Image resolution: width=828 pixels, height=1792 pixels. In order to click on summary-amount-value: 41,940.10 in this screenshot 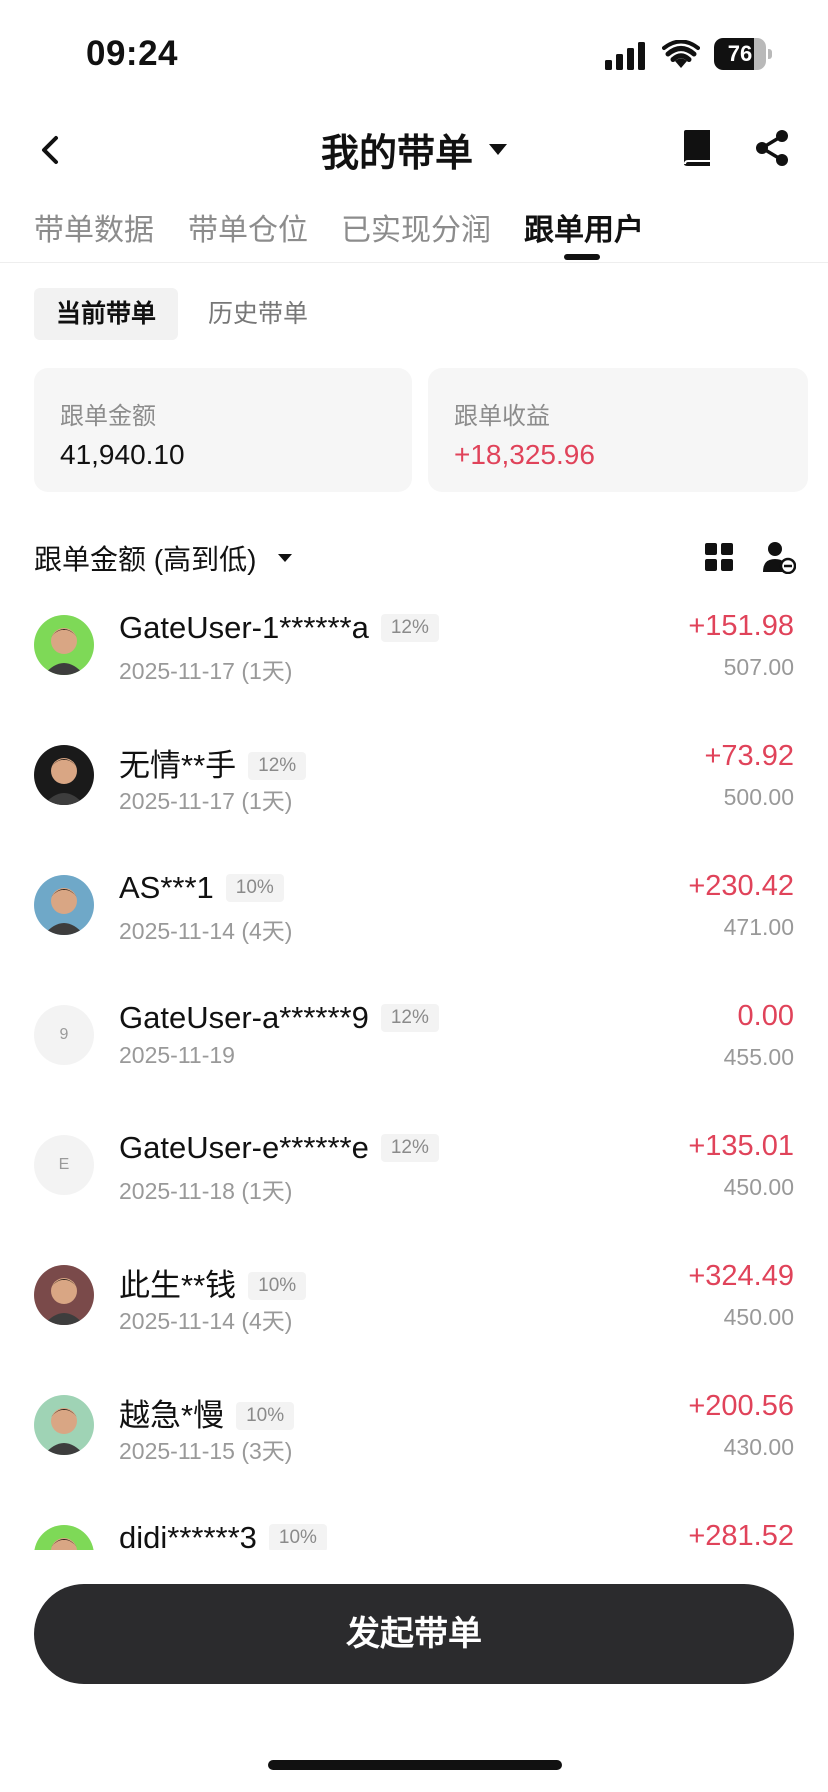, I will do `click(122, 454)`.